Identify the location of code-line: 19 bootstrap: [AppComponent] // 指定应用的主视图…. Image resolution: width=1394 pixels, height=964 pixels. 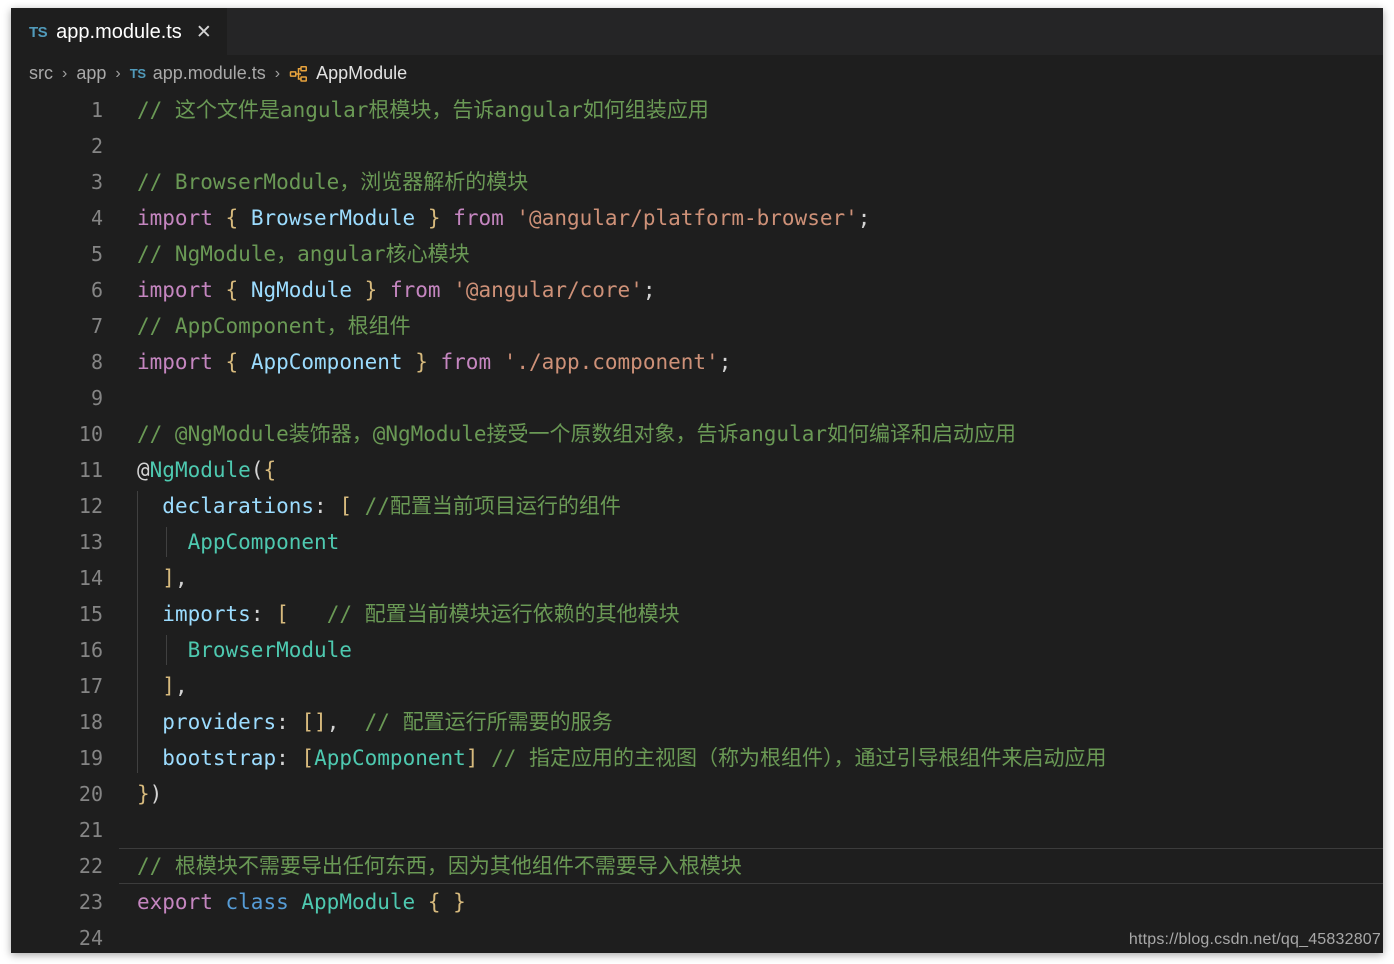
(697, 758).